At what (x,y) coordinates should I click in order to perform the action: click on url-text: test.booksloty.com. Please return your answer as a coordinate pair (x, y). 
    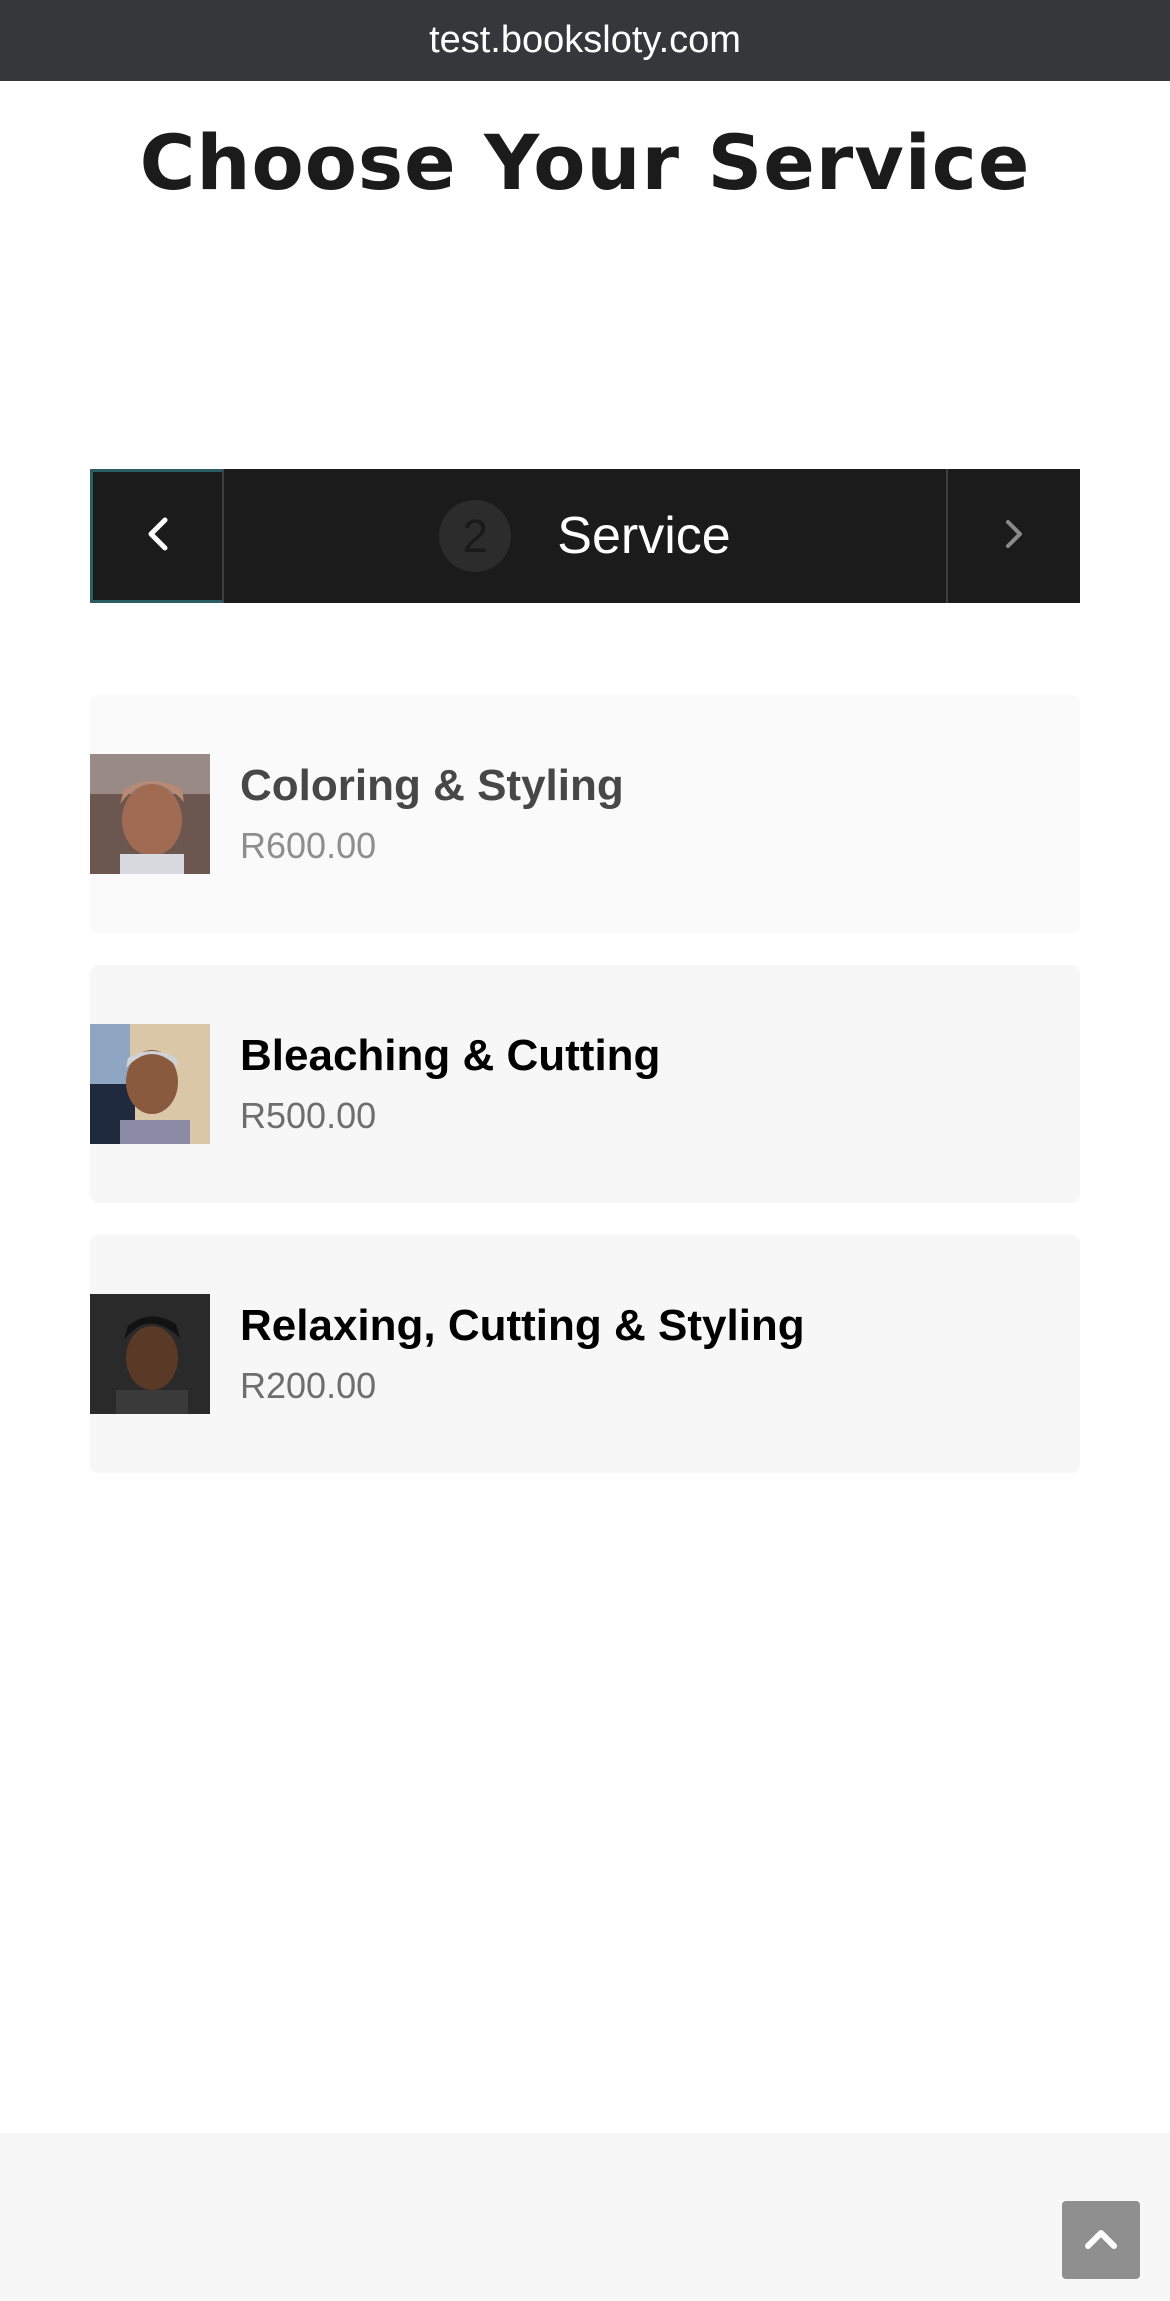
    Looking at the image, I should click on (585, 40).